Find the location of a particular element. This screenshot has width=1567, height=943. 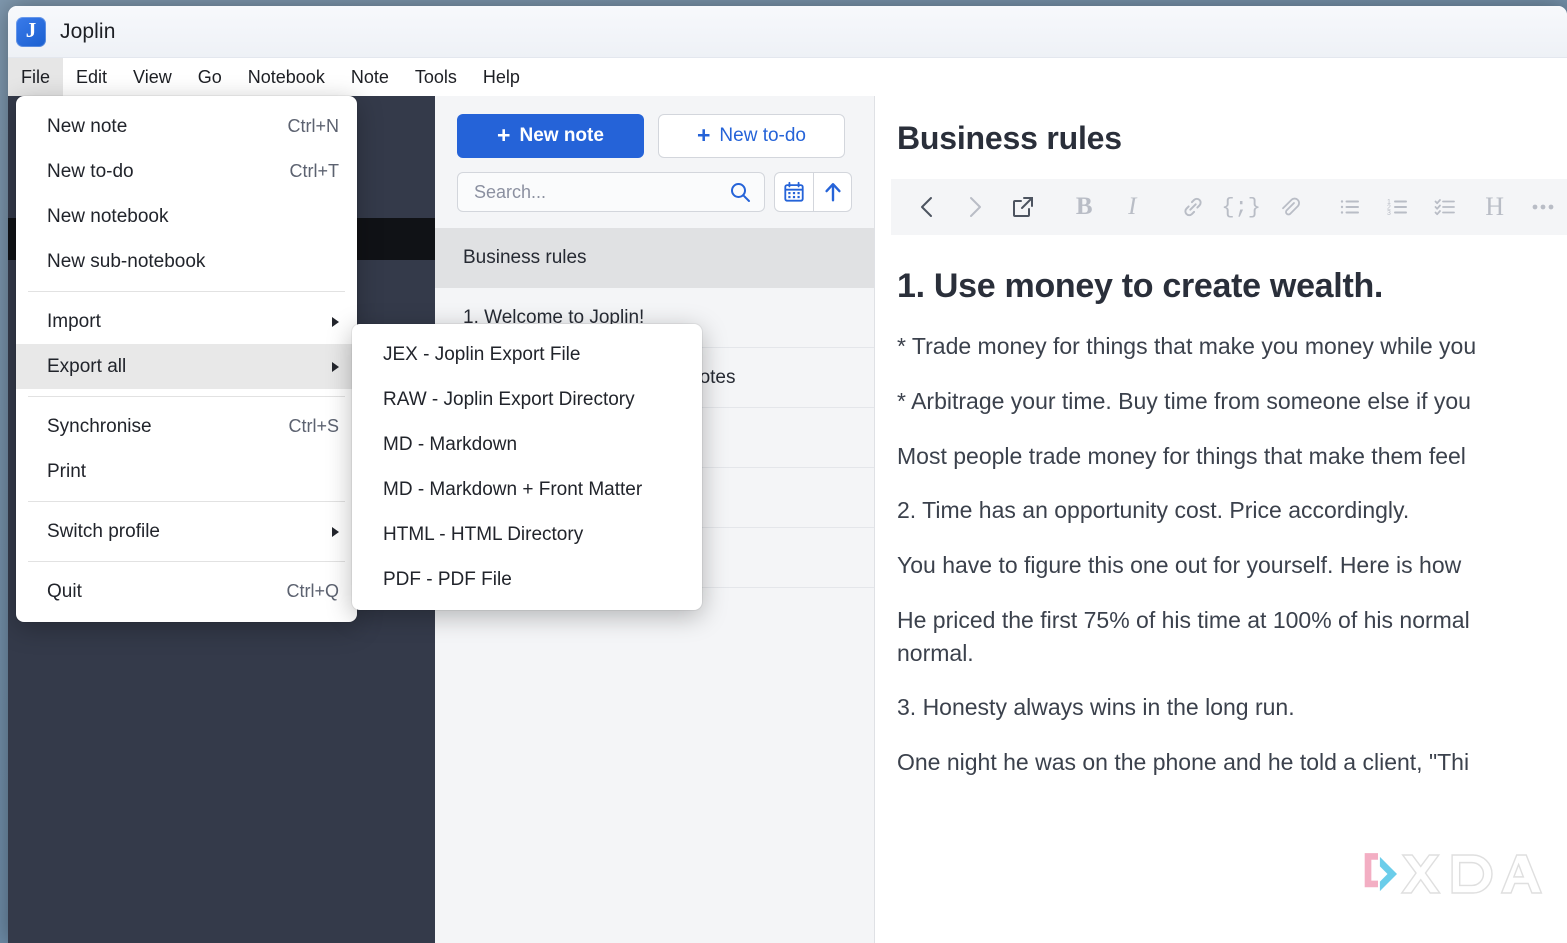

logo-letter: J is located at coordinates (31, 30).